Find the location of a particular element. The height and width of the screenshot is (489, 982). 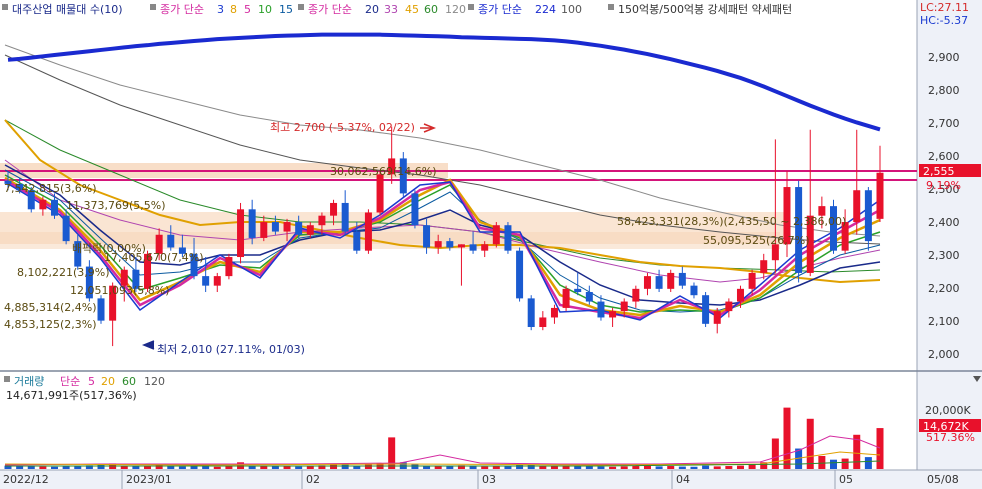

legend-ma10: 10 is located at coordinates (265, 9).